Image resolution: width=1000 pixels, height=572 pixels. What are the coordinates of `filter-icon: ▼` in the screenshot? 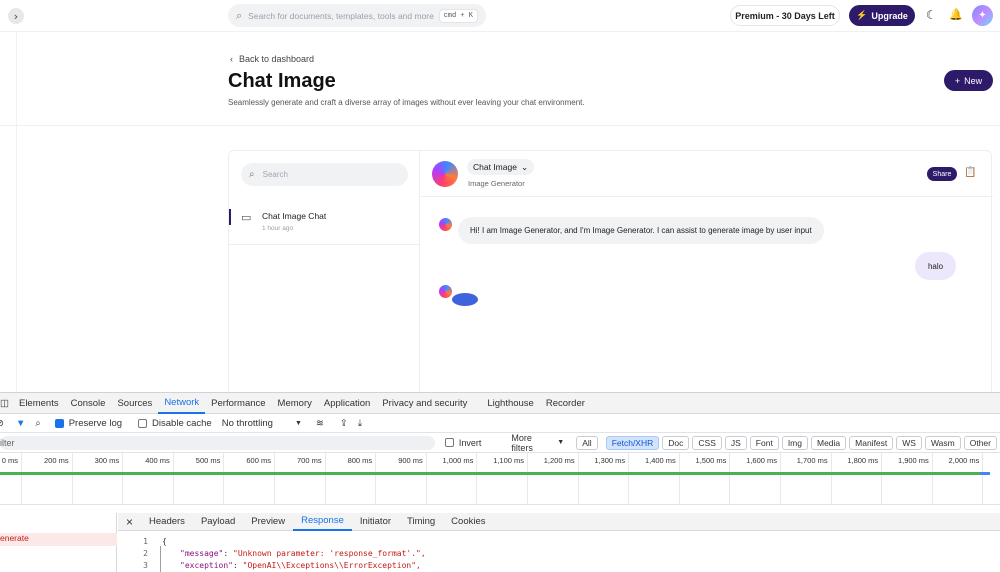 It's located at (20, 423).